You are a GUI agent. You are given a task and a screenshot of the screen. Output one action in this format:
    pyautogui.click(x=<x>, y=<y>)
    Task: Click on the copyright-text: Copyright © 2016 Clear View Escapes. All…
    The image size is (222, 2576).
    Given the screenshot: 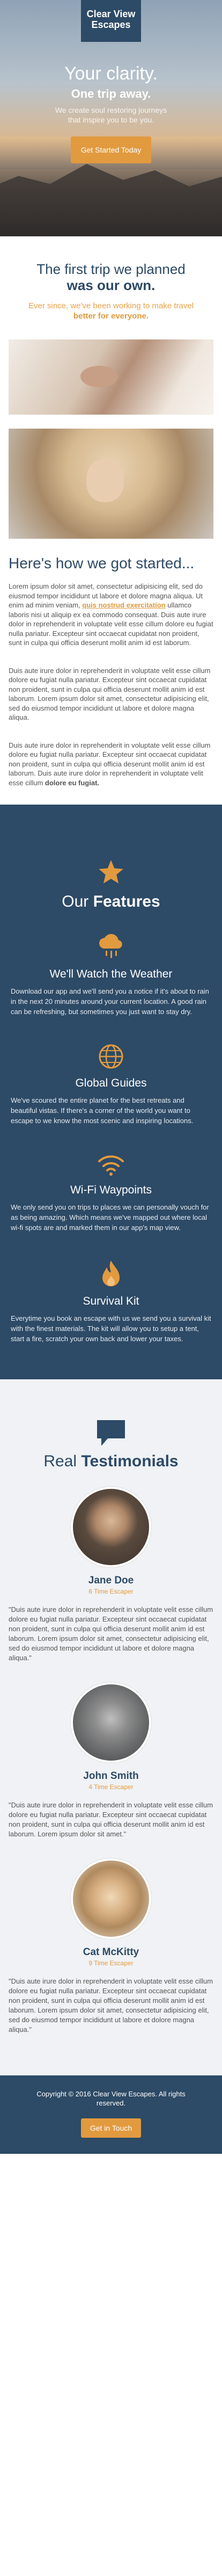 What is the action you would take?
    pyautogui.click(x=111, y=2098)
    